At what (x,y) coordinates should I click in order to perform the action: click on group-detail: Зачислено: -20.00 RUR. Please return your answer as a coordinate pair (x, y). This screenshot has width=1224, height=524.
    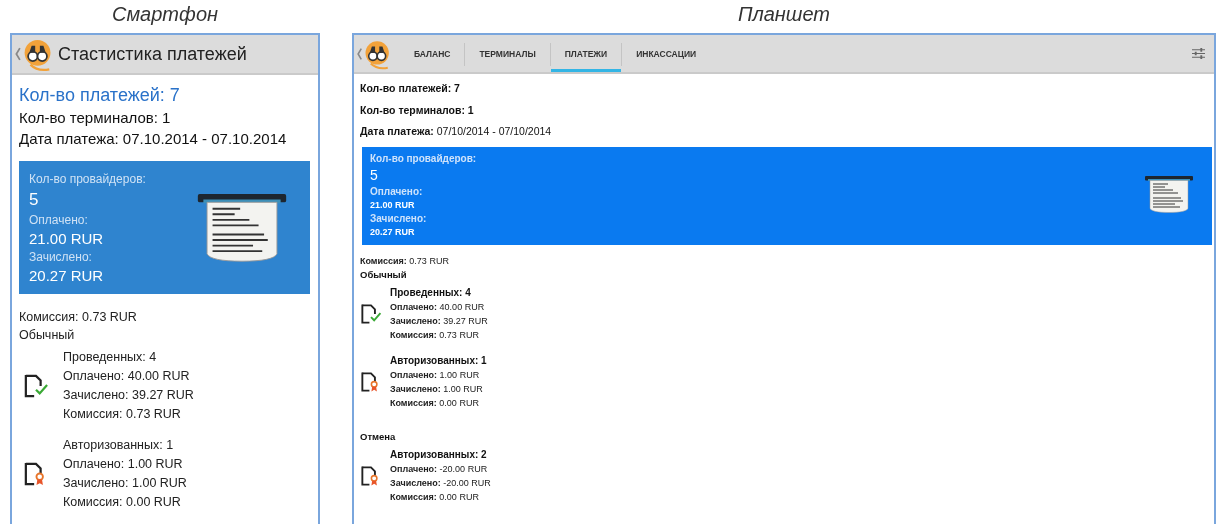
    Looking at the image, I should click on (440, 483).